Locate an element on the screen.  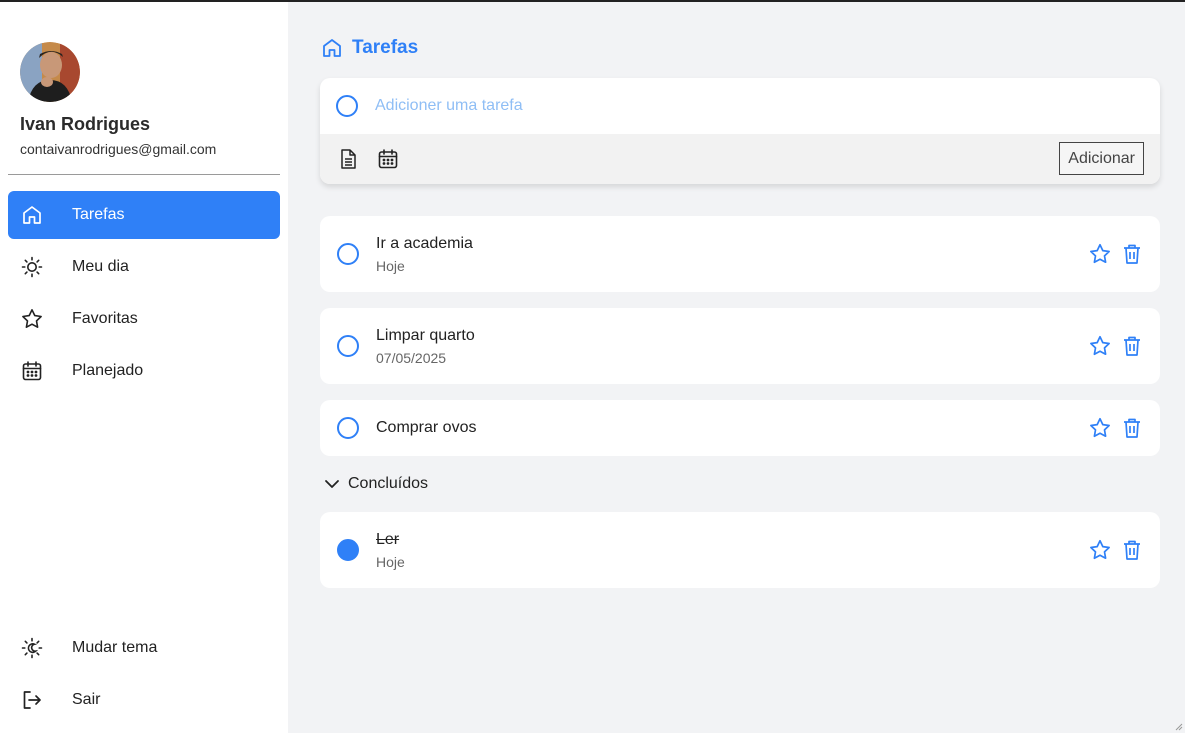
task-checkbox-checked is located at coordinates (348, 550).